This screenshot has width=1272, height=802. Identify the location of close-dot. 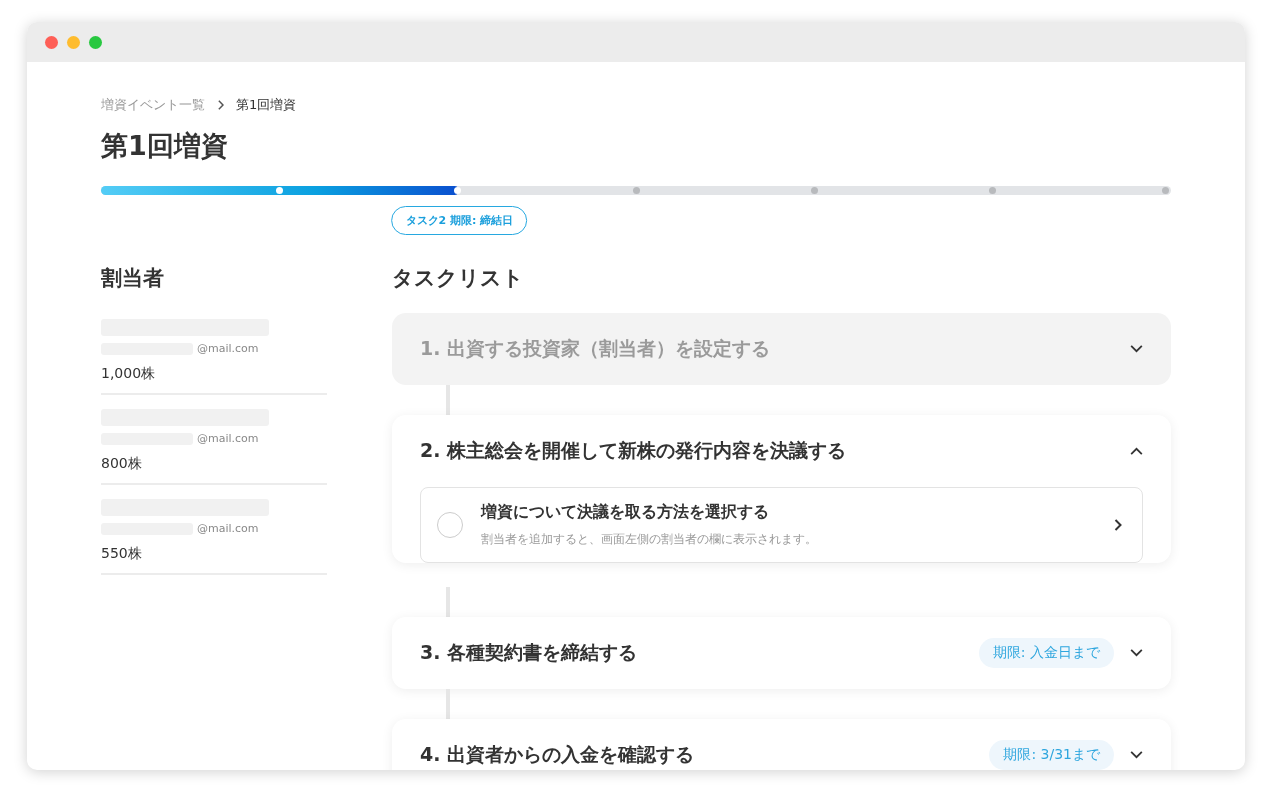
(51, 42).